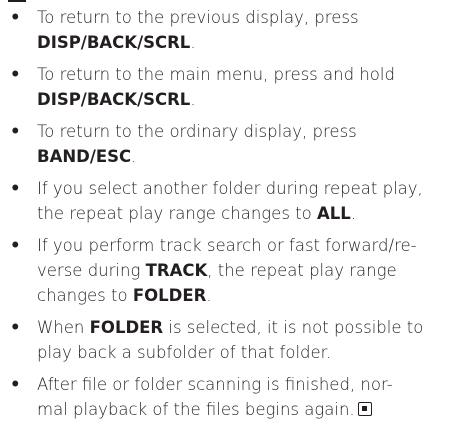 The image size is (457, 429). Describe the element at coordinates (85, 295) in the screenshot. I see `body-text: changes to` at that location.